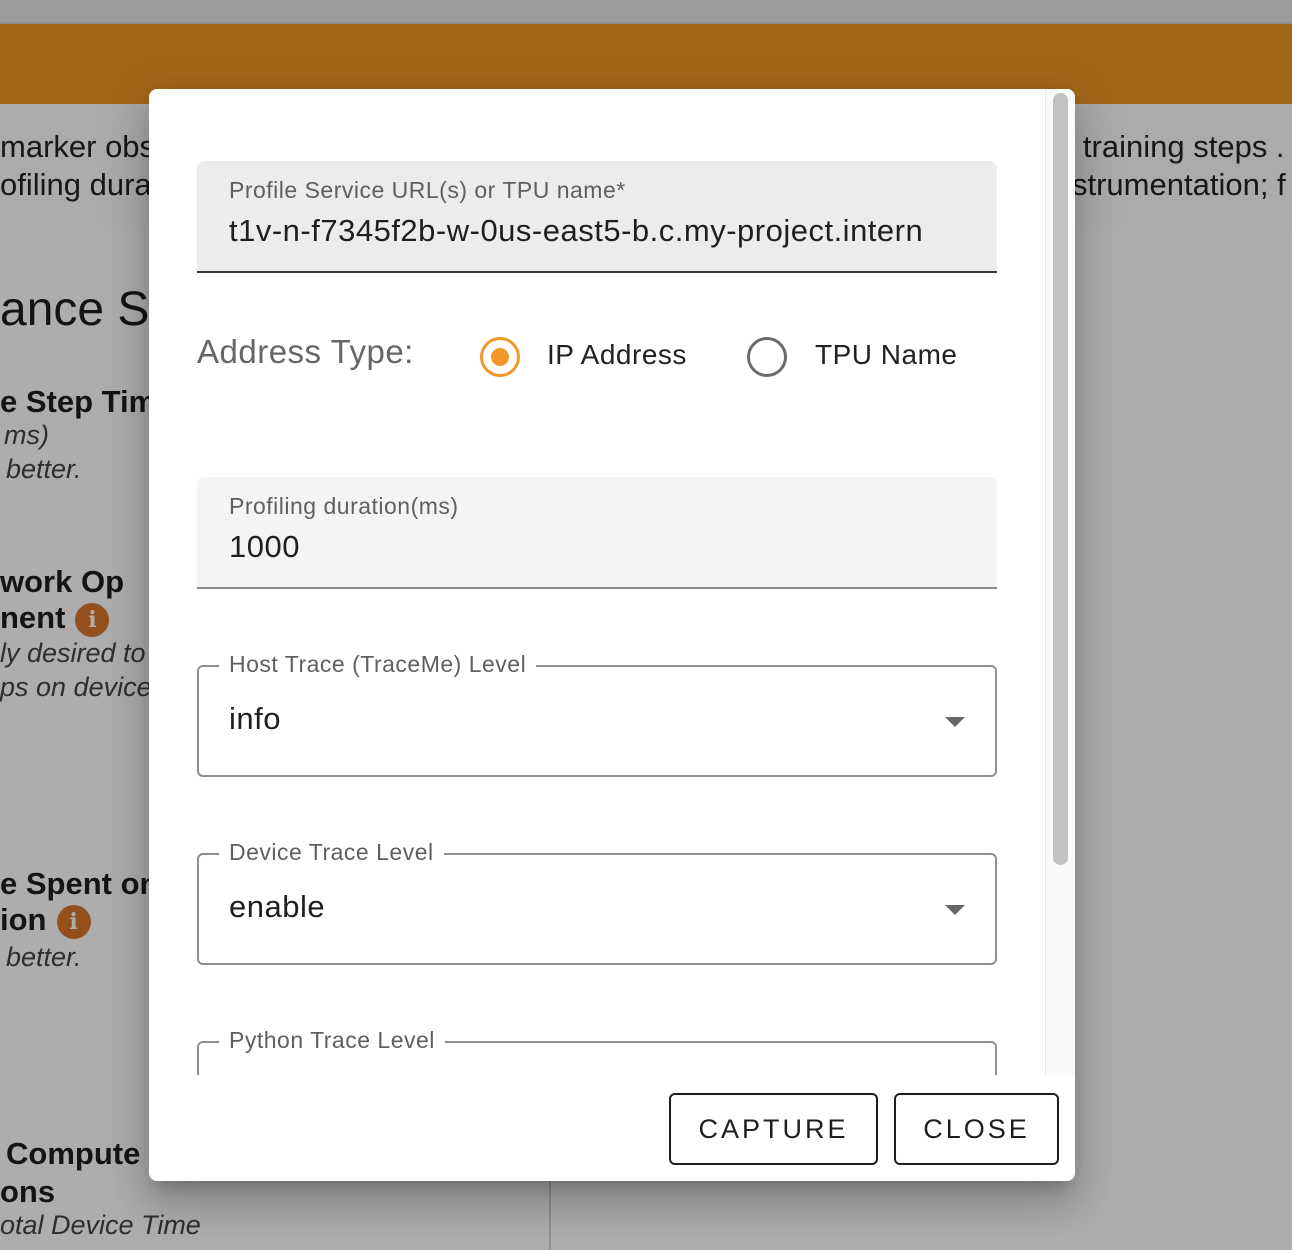 The image size is (1292, 1250). What do you see at coordinates (378, 664) in the screenshot?
I see `host-trace-label: Host Trace (TraceMe) Level` at bounding box center [378, 664].